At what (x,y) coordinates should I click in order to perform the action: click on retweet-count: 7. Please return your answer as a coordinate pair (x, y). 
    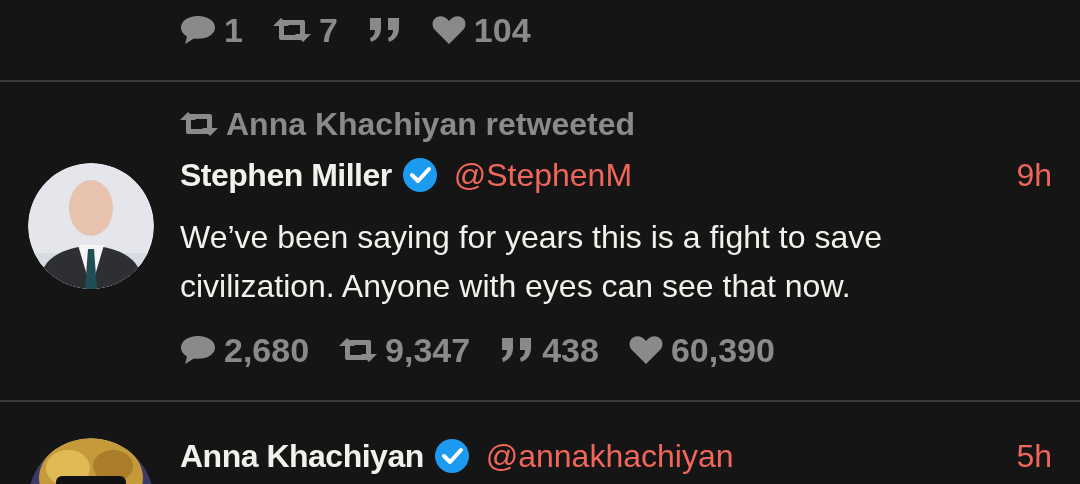
    Looking at the image, I should click on (328, 30).